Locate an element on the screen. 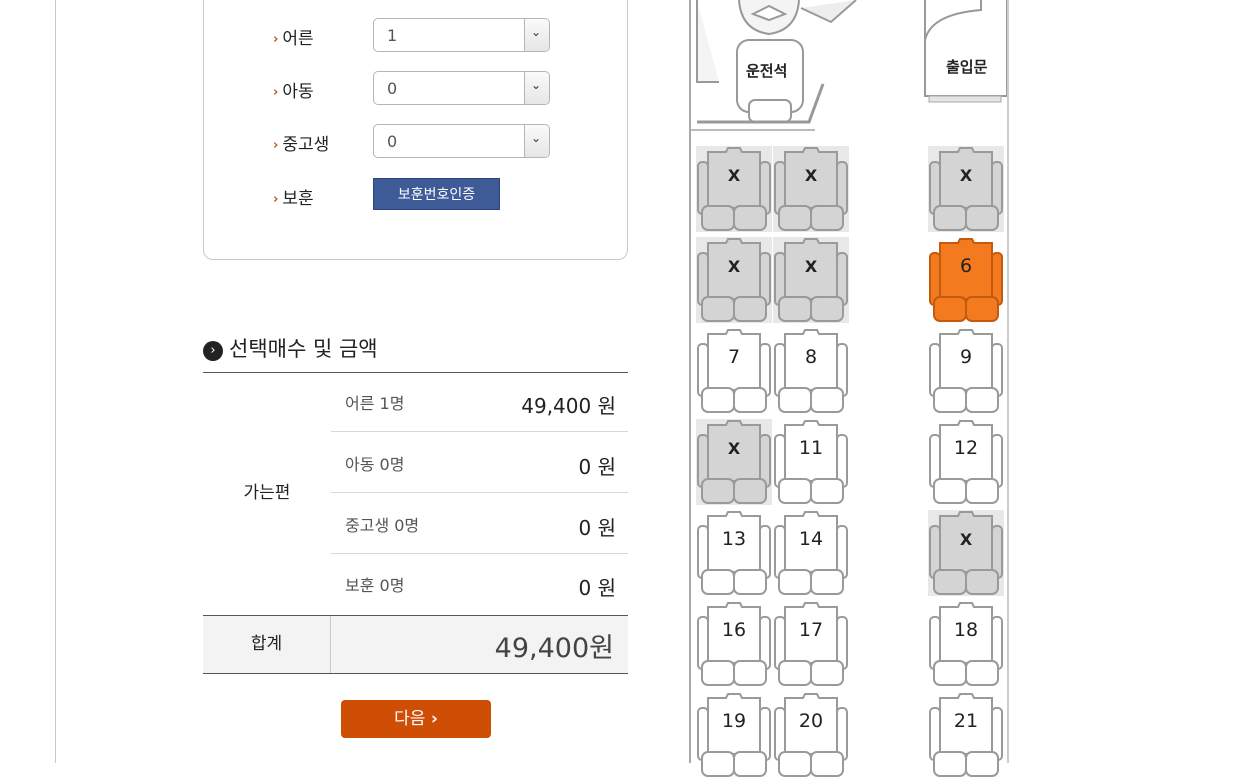 The image size is (1237, 778). adult-count-value: 1 is located at coordinates (392, 35).